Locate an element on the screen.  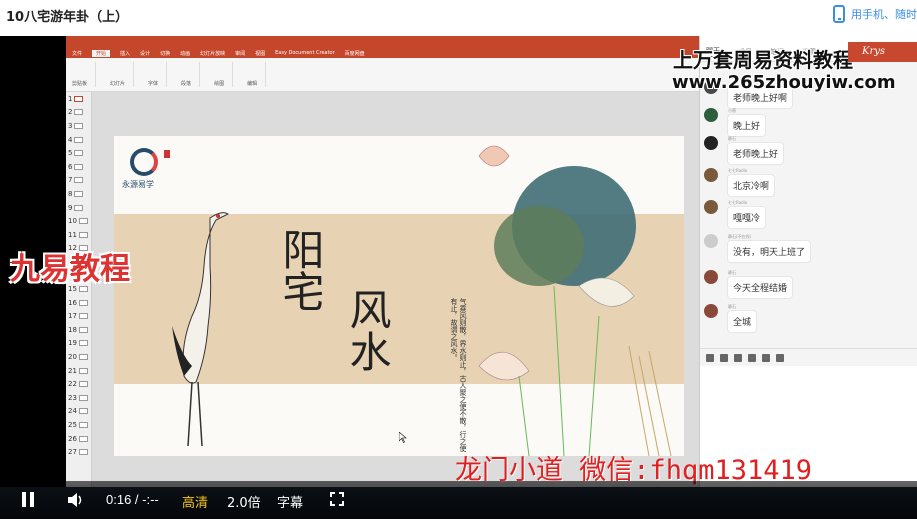
slide-thumbnail: 26 is located at coordinates (78, 439).